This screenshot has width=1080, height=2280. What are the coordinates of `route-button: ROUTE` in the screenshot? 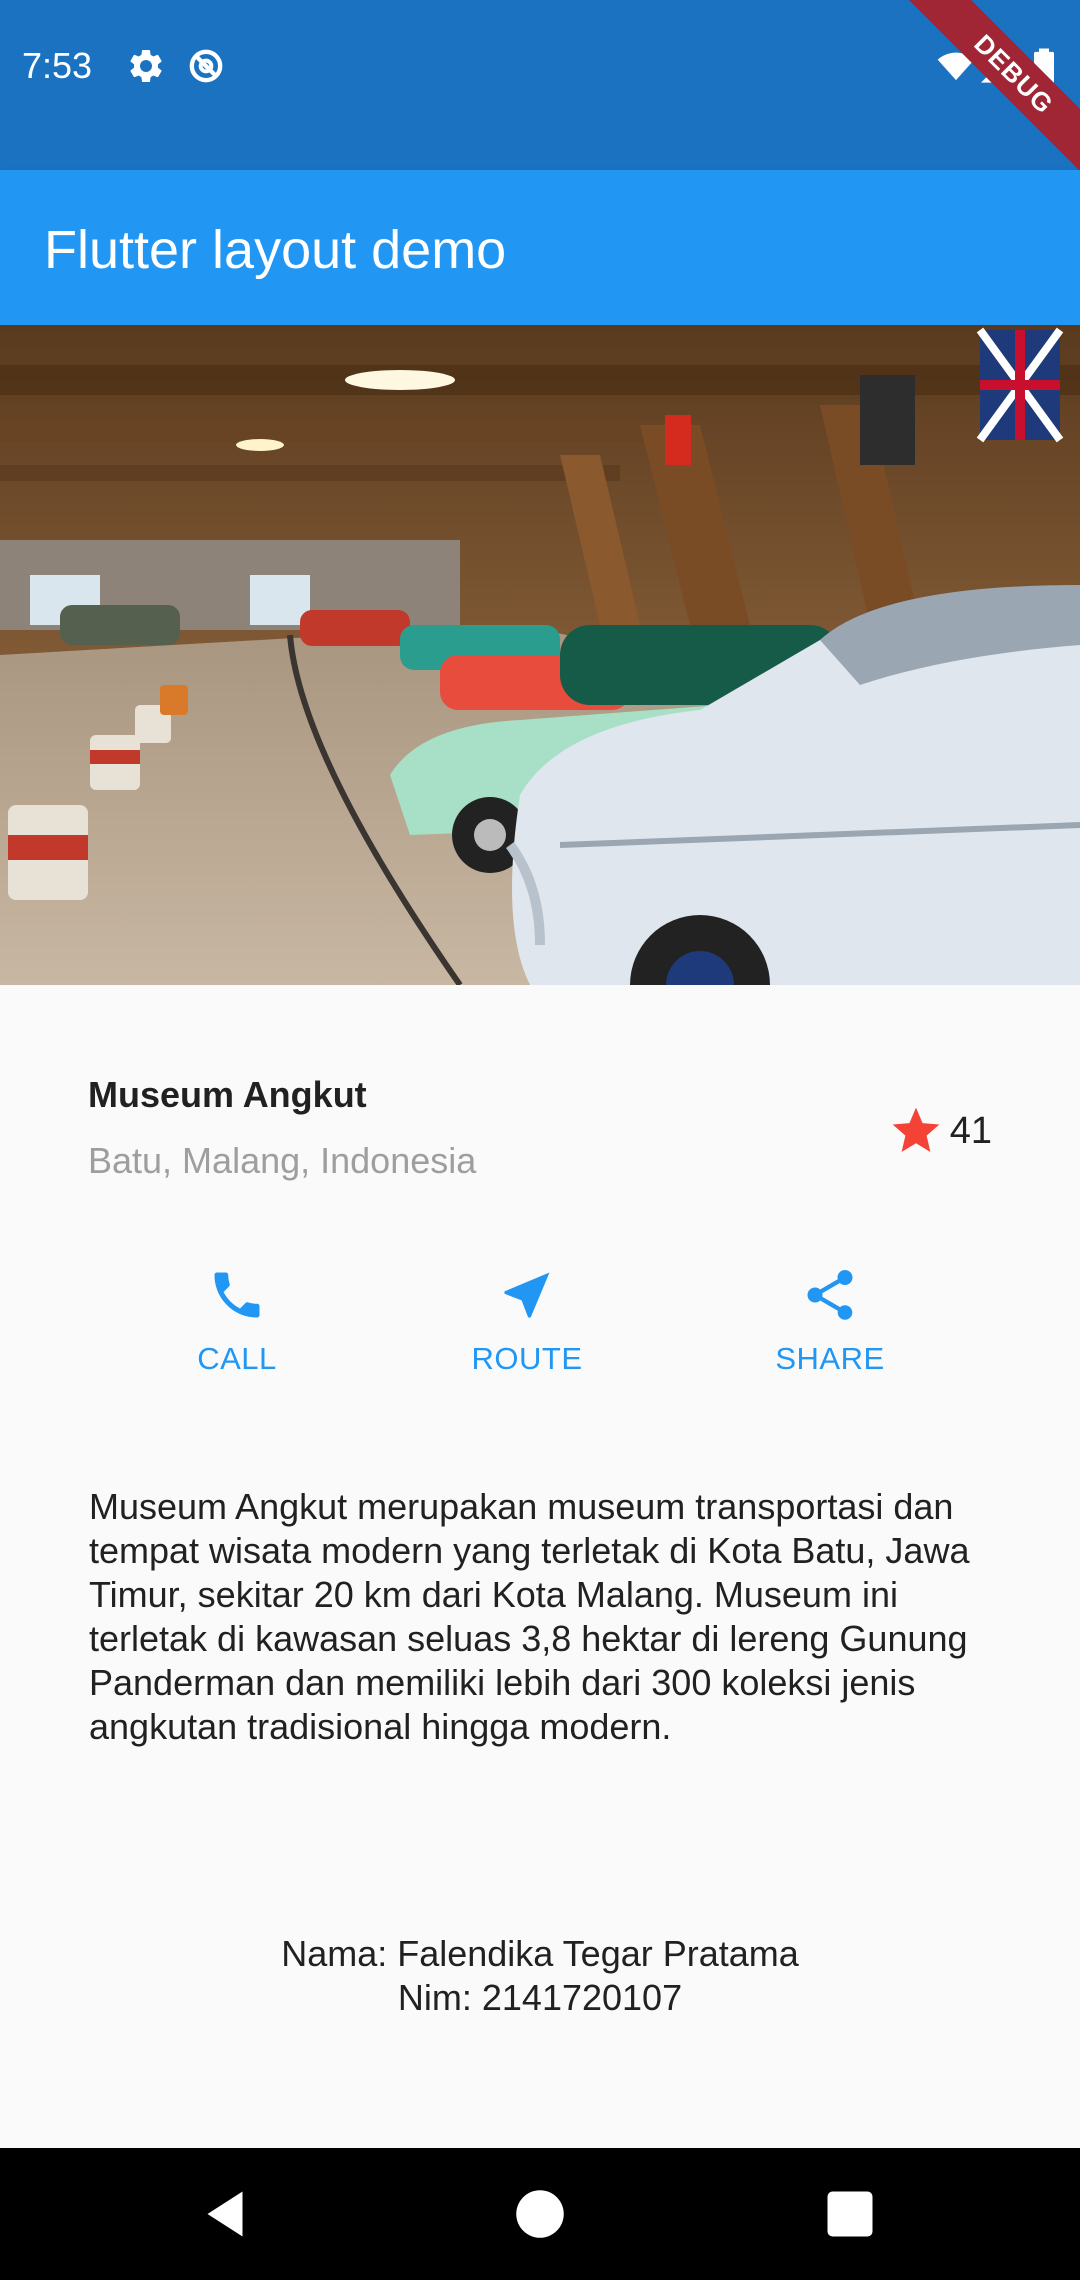 It's located at (527, 1321).